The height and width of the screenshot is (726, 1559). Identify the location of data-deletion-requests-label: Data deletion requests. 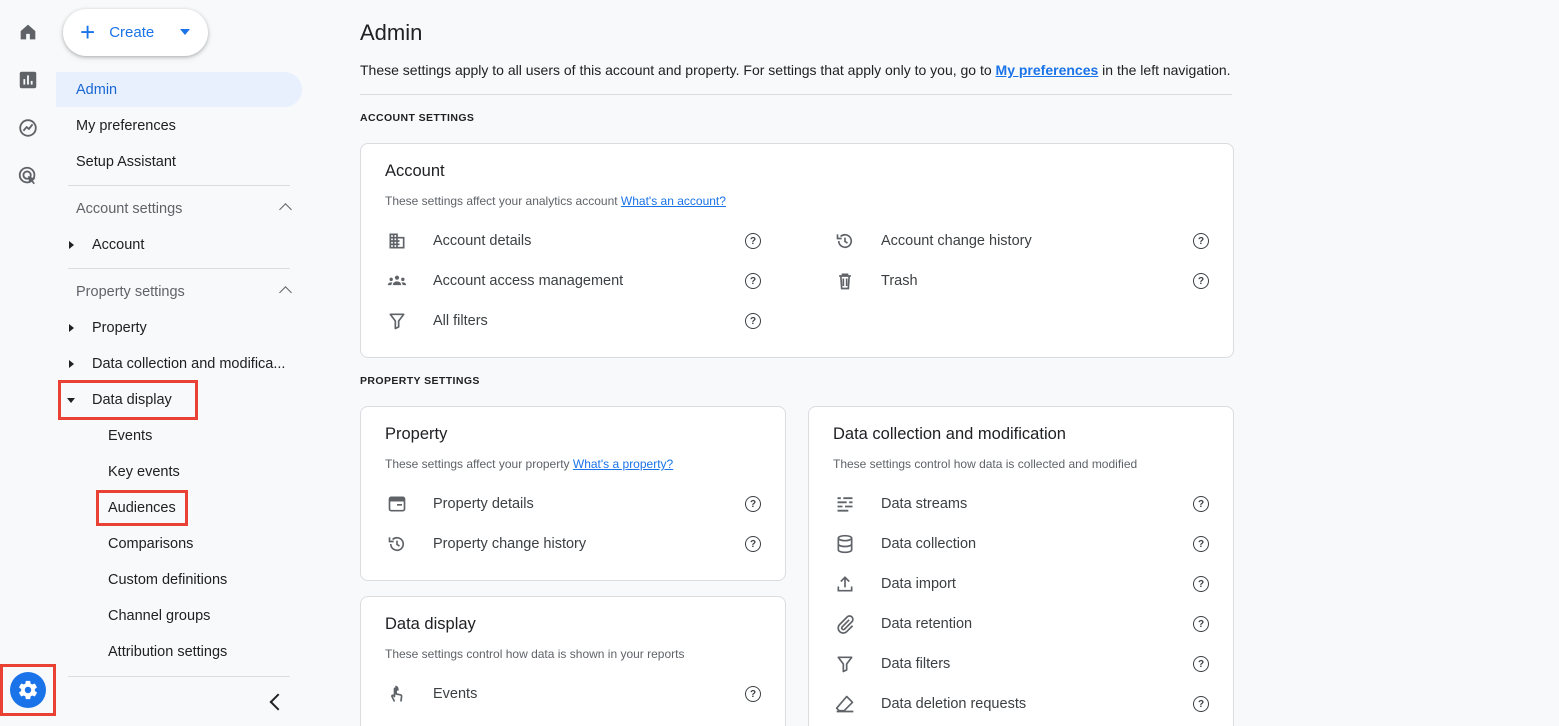
(954, 704).